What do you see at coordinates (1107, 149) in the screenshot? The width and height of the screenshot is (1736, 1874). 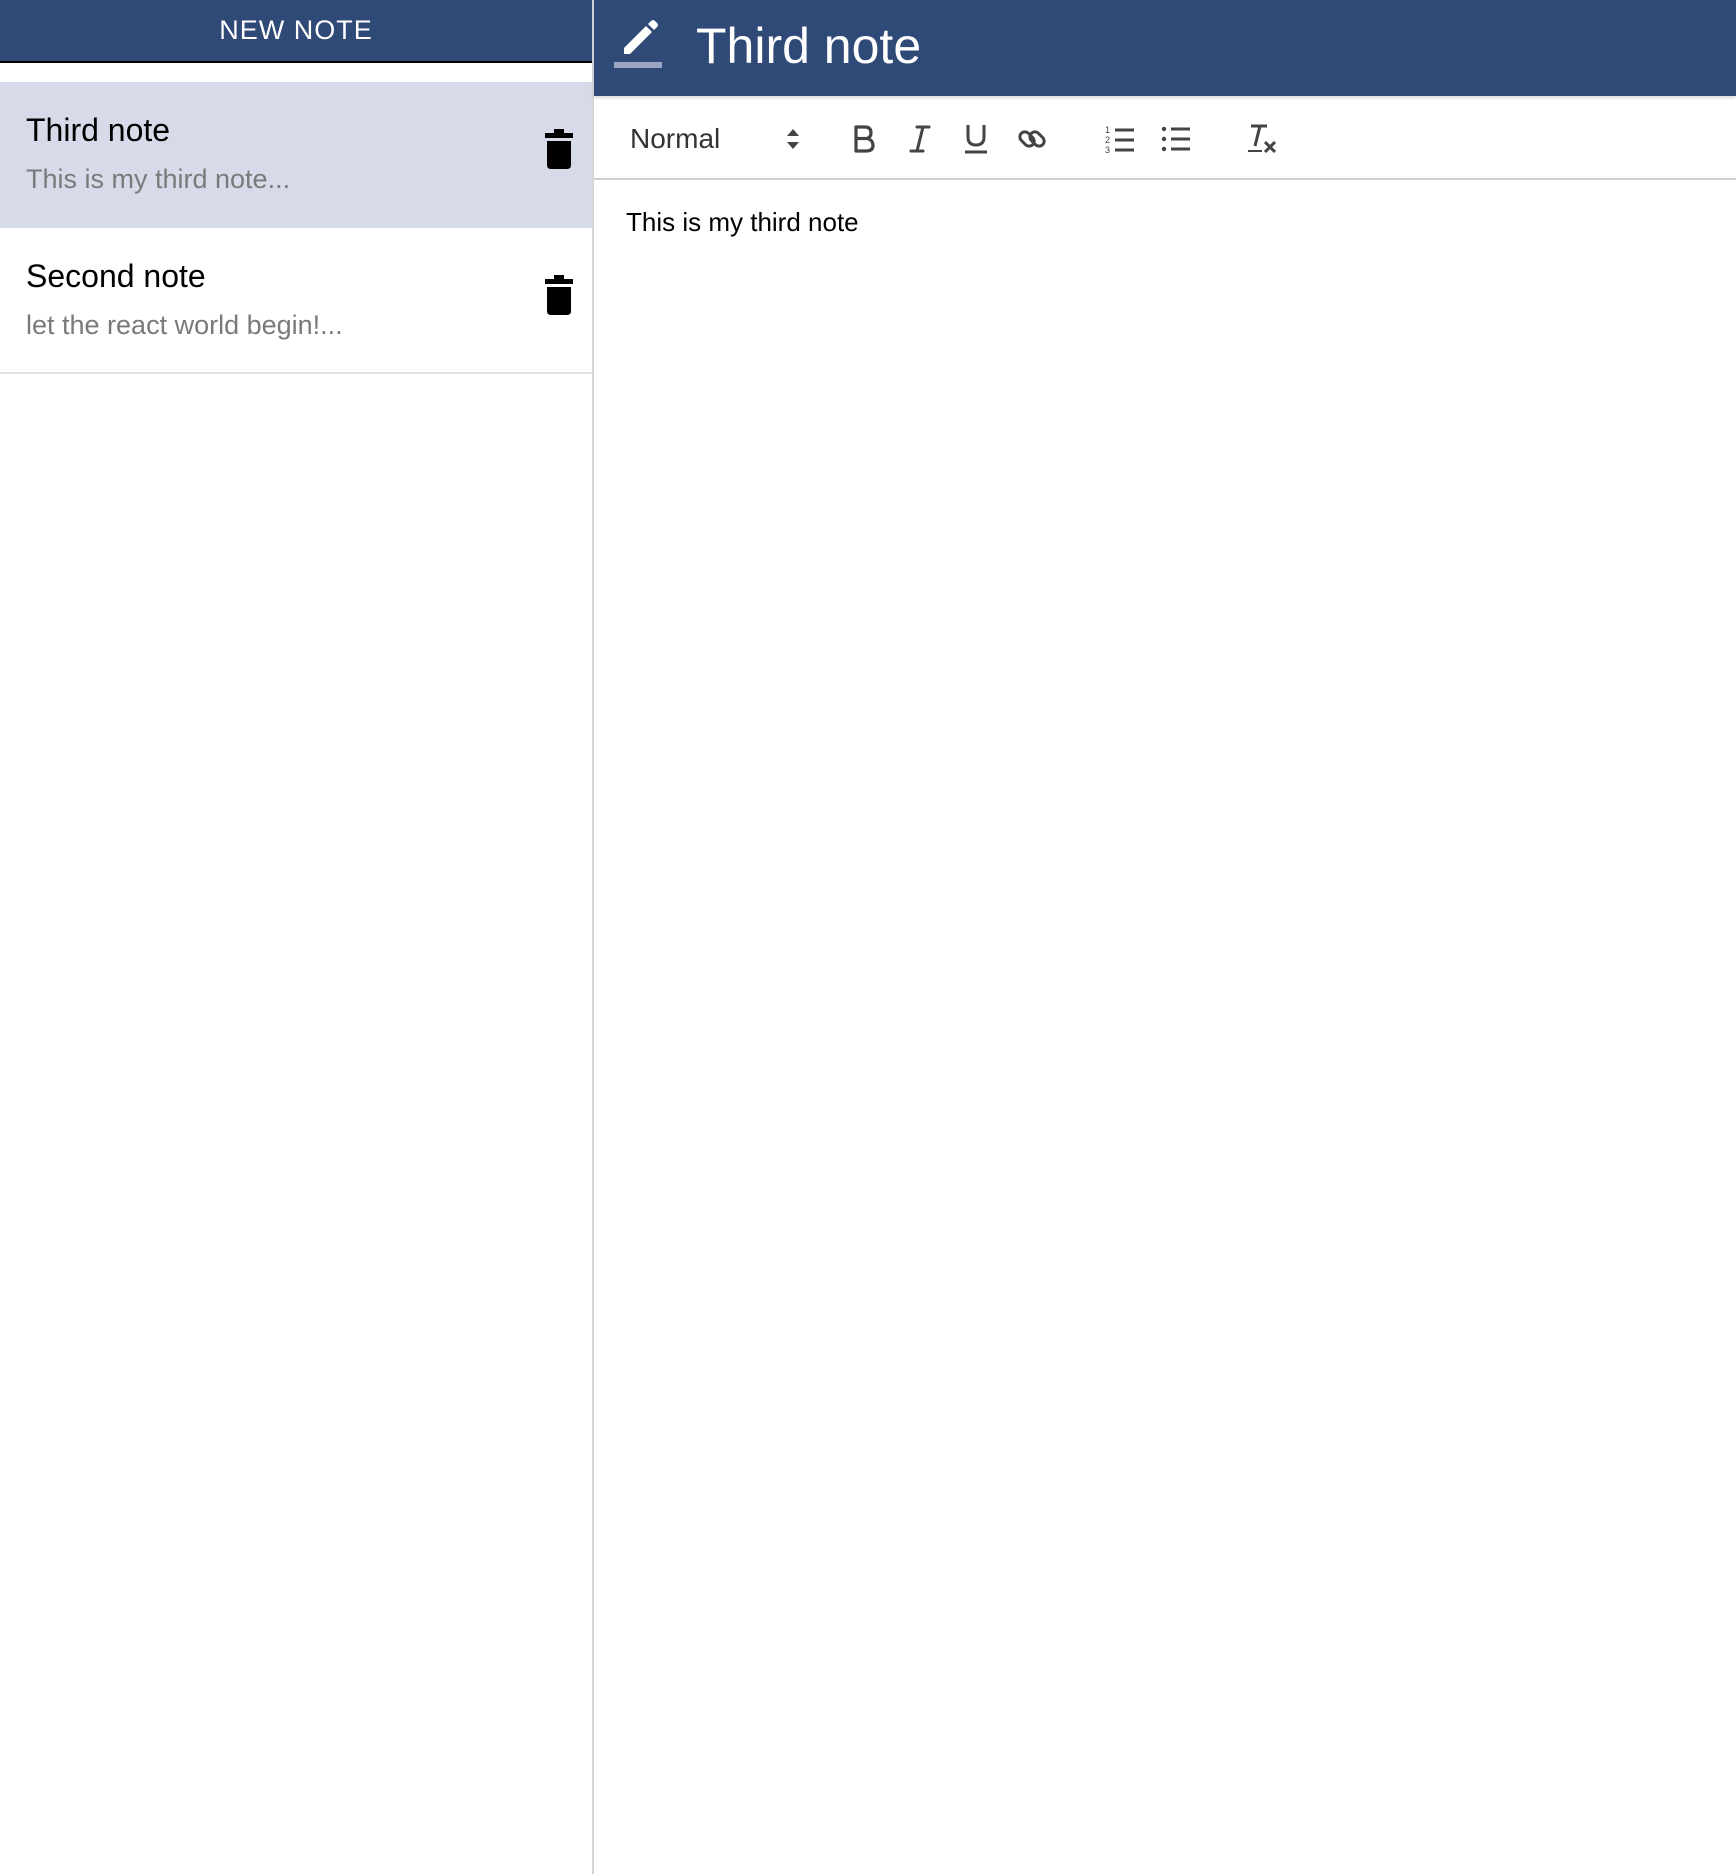 I see `svg-text: 3` at bounding box center [1107, 149].